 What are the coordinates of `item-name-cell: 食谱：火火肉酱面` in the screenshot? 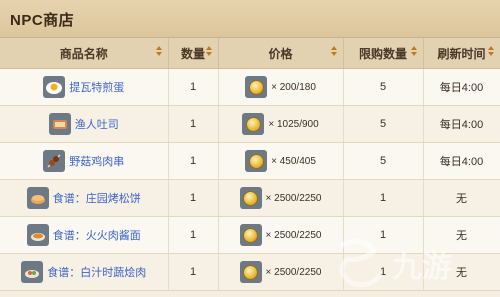 It's located at (84, 235).